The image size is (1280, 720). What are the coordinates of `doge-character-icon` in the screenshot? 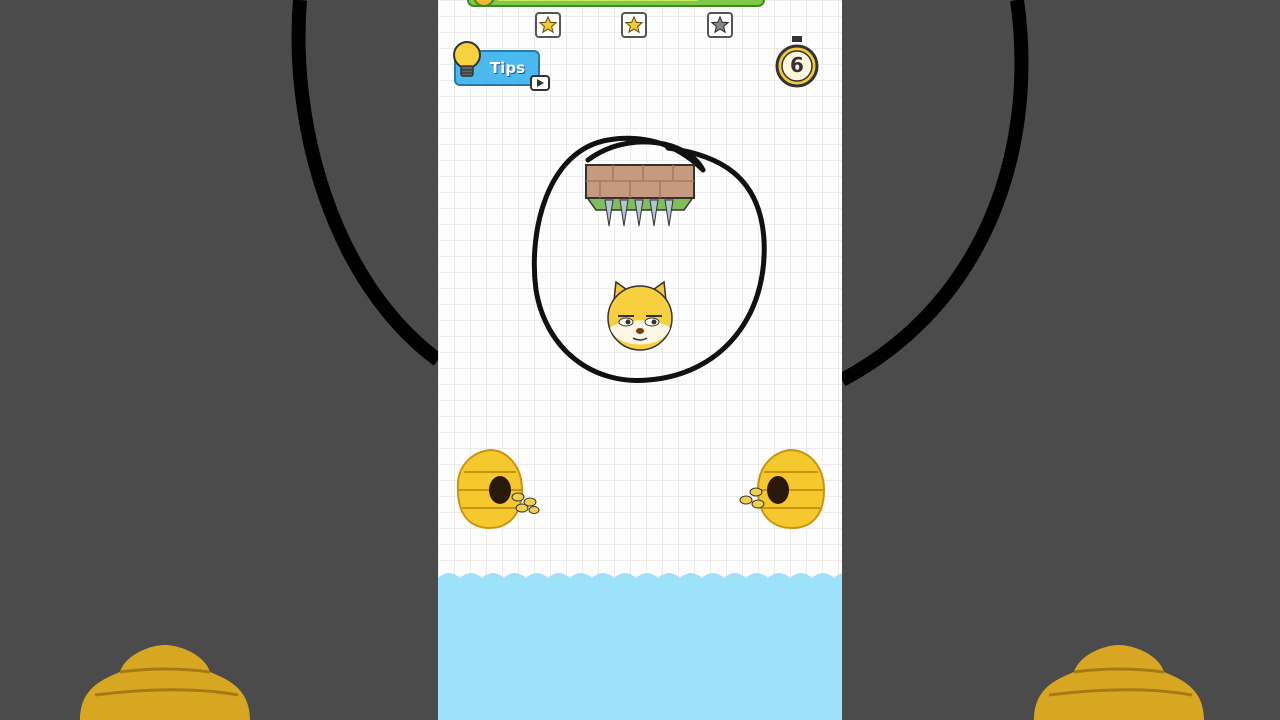 It's located at (640, 315).